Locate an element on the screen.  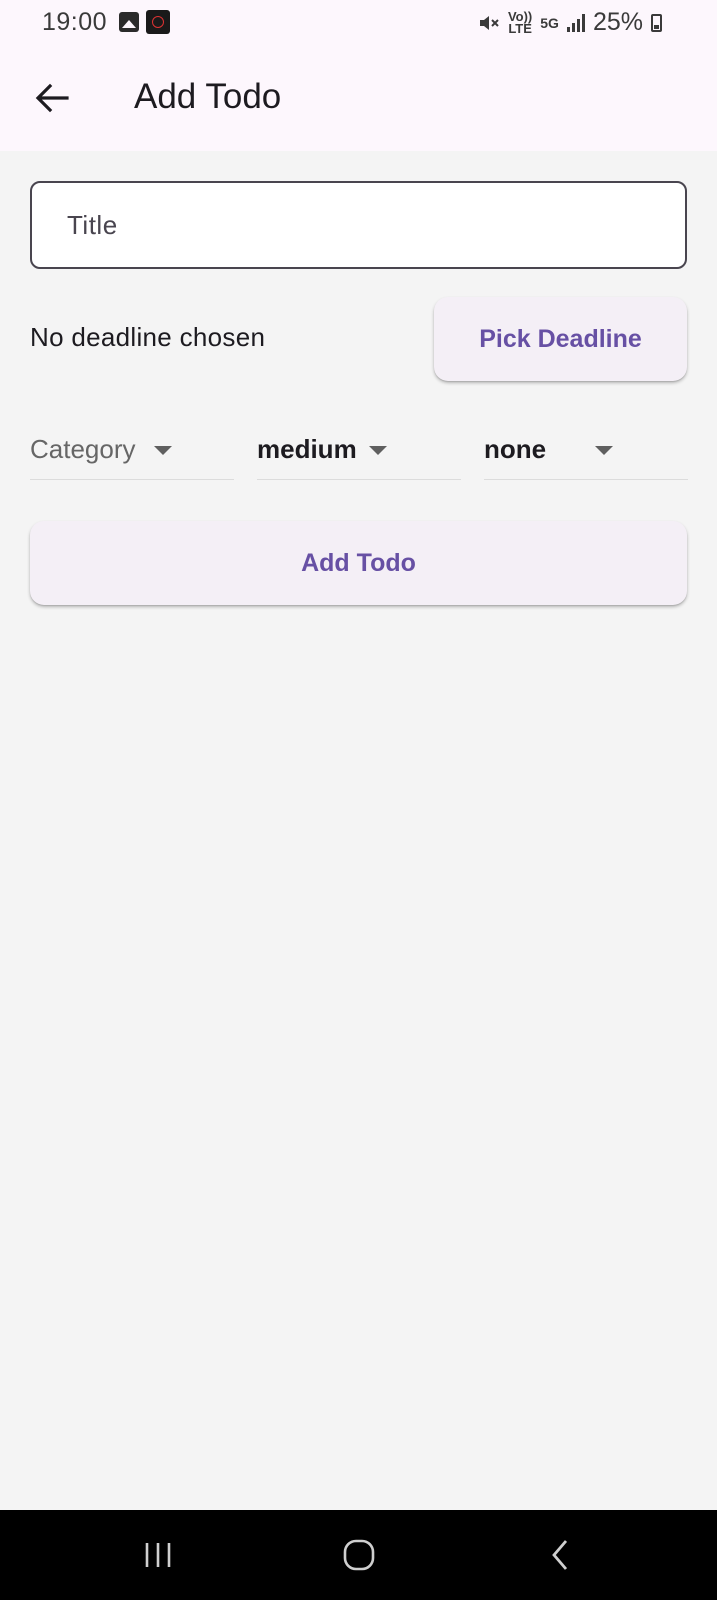
system-navigation-bar is located at coordinates (358, 1555).